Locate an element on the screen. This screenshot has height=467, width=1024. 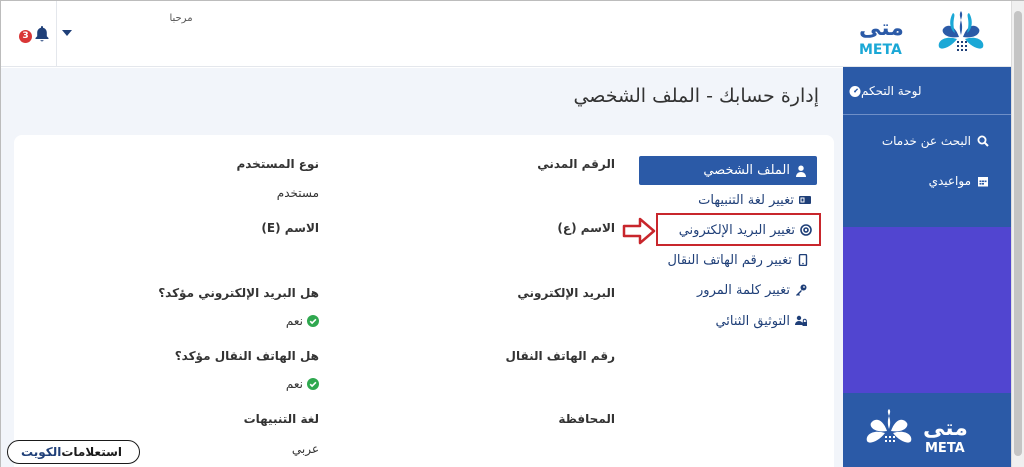
menu-change-password: تغيير كلمة المرور is located at coordinates (751, 290).